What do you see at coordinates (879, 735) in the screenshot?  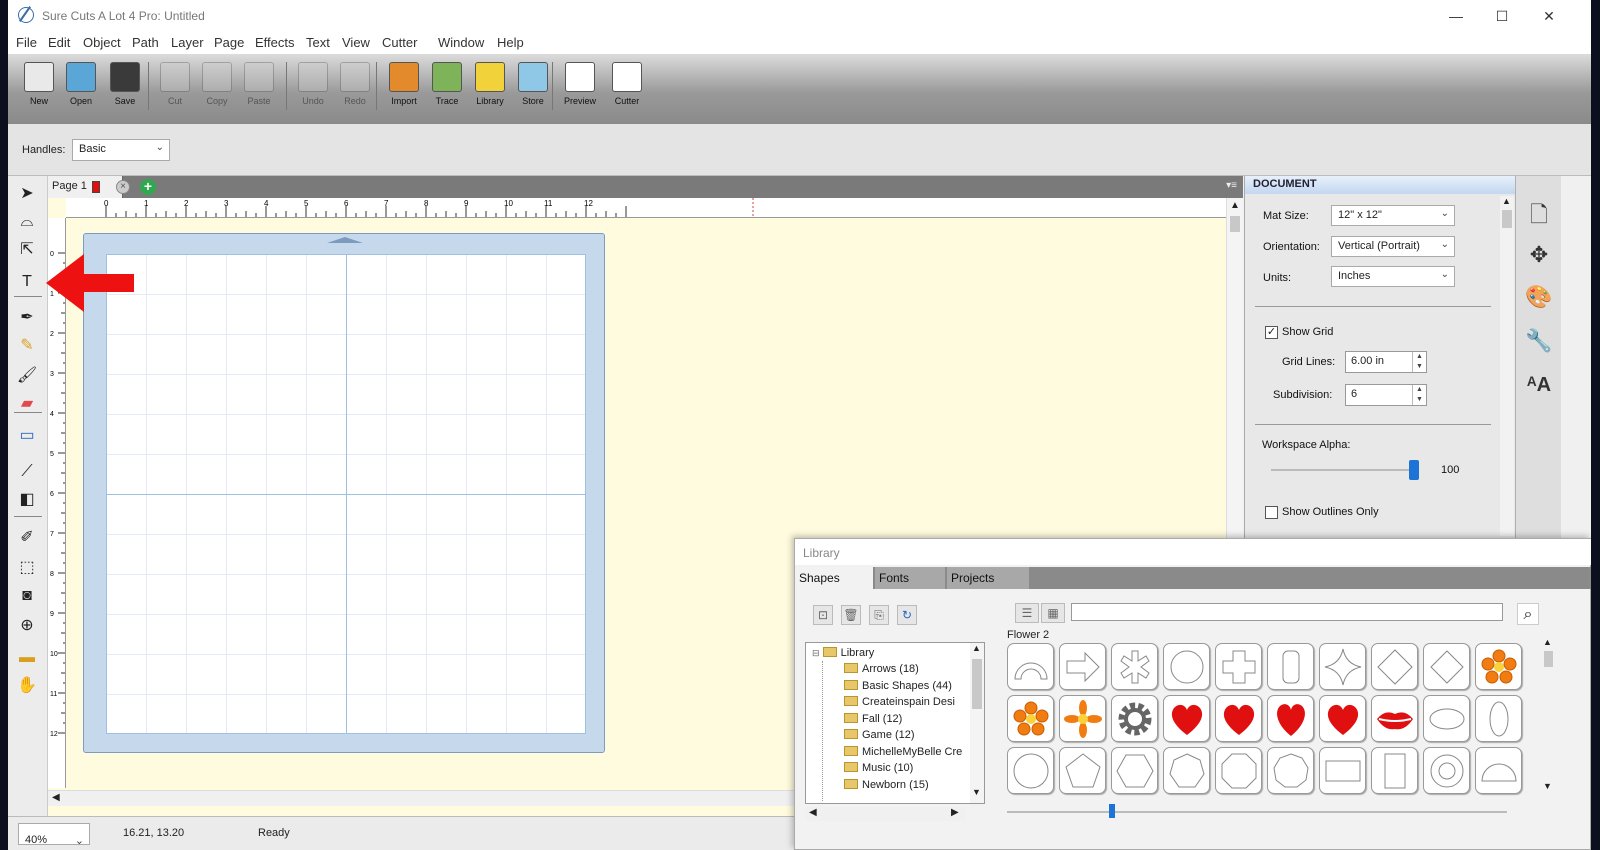 I see `tree-folder: Game (12)` at bounding box center [879, 735].